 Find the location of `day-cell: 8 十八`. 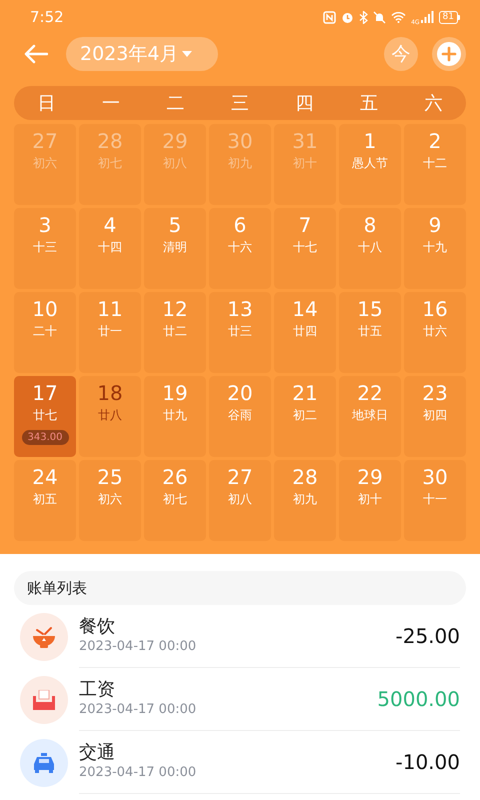

day-cell: 8 十八 is located at coordinates (370, 248).